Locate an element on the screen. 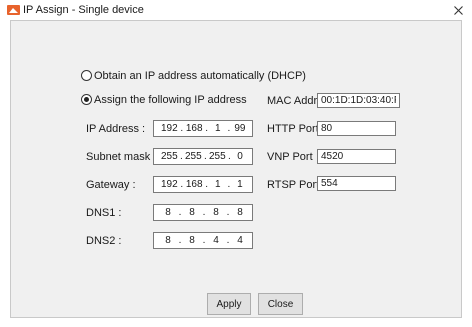 Image resolution: width=472 pixels, height=327 pixels. radio-selected-dot is located at coordinates (86, 99).